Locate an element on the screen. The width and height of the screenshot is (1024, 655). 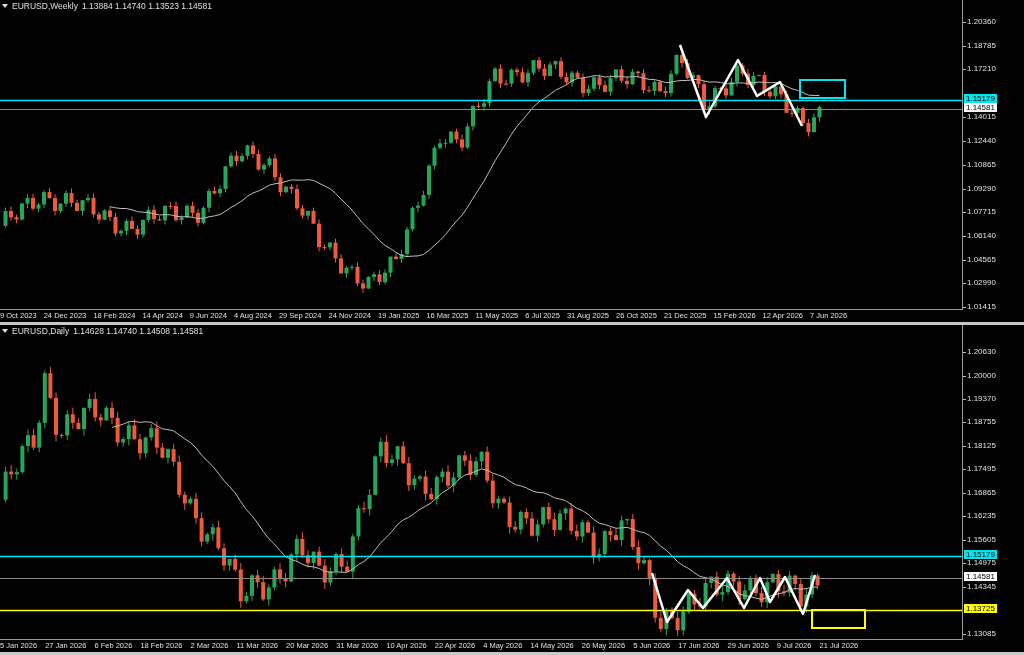
chart-title: EURUSD,Weekly is located at coordinates (45, 6).